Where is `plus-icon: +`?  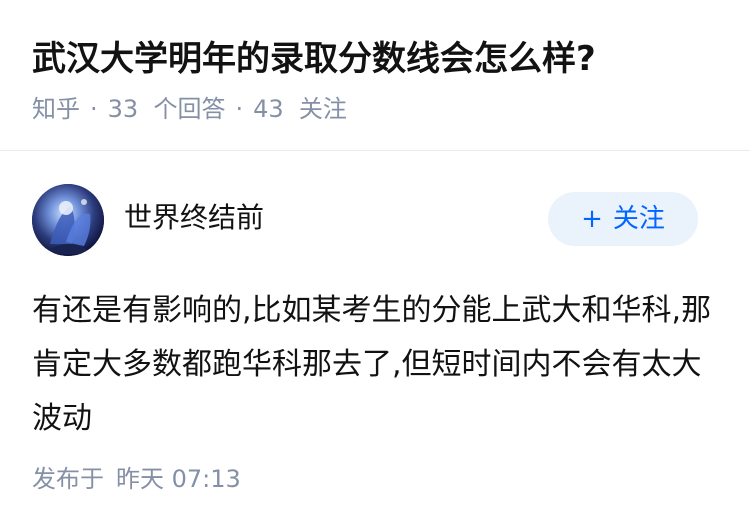
plus-icon: + is located at coordinates (592, 219).